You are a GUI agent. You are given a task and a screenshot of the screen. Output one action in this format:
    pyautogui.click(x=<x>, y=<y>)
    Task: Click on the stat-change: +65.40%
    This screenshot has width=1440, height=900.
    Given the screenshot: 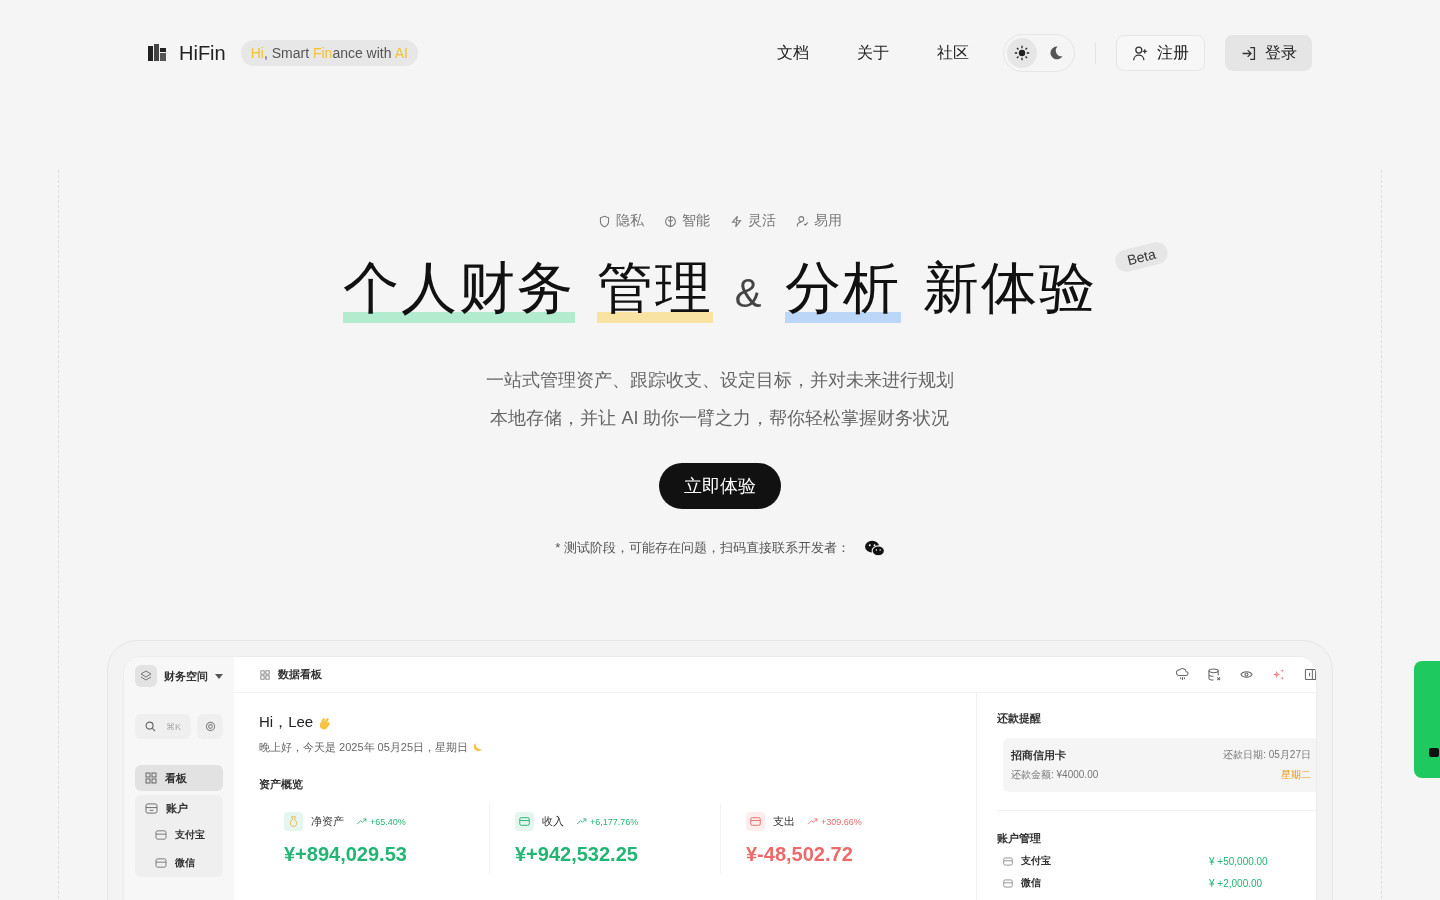 What is the action you would take?
    pyautogui.click(x=381, y=821)
    